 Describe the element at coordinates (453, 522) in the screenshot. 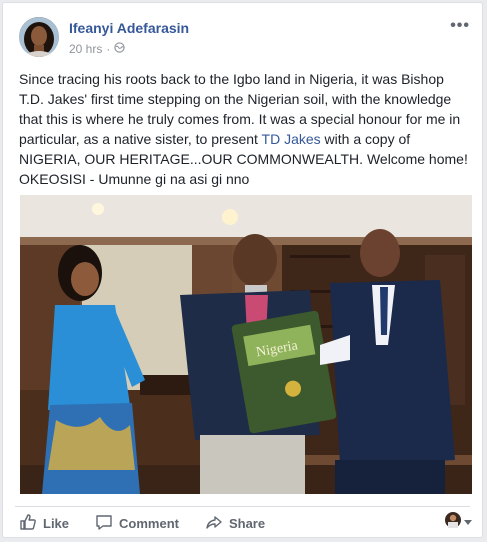

I see `reaction-avatar-icon` at that location.